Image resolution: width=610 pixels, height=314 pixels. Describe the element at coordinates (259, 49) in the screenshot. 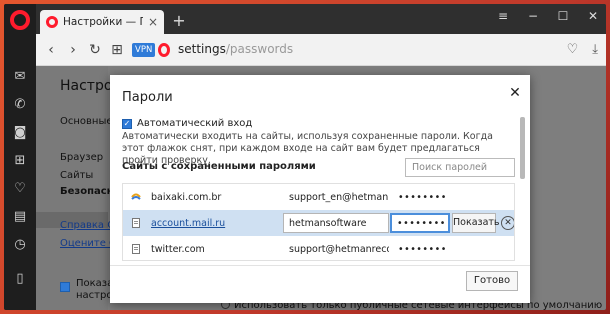

I see `url-path: /passwords` at that location.